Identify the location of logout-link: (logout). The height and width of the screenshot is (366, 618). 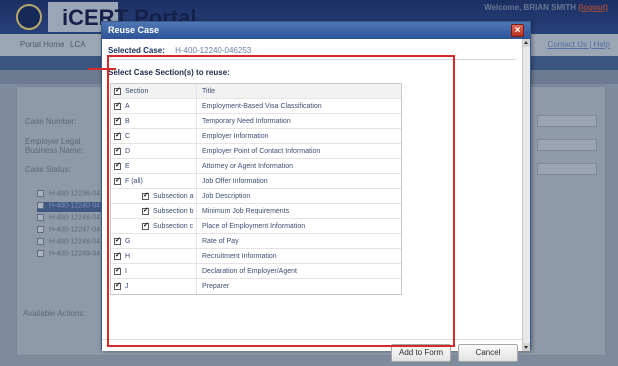
(593, 7).